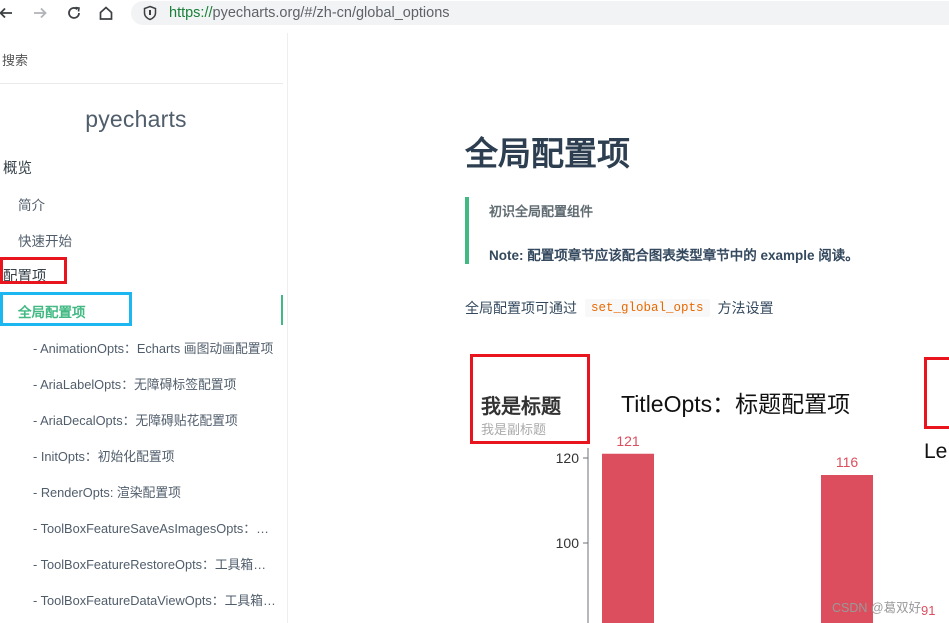 The image size is (949, 623). What do you see at coordinates (45, 240) in the screenshot?
I see `sidebar-item-quickstart: 快速开始` at bounding box center [45, 240].